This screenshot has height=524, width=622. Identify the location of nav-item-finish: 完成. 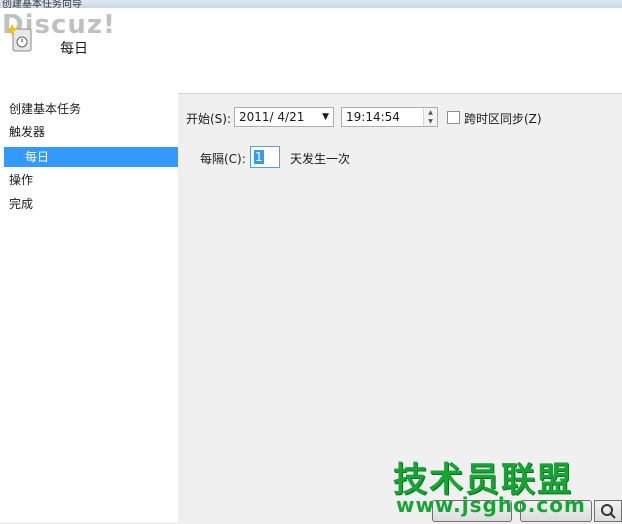
(21, 204).